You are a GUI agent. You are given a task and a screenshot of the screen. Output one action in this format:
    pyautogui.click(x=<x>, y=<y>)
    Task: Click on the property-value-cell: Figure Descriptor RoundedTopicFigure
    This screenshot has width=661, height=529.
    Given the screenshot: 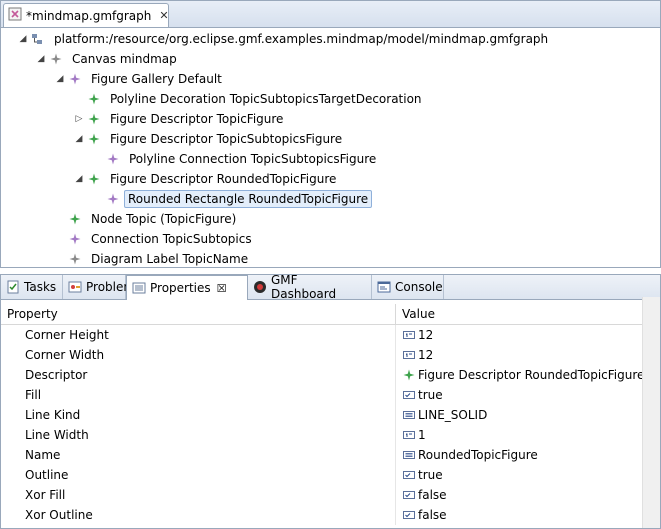 What is the action you would take?
    pyautogui.click(x=528, y=375)
    